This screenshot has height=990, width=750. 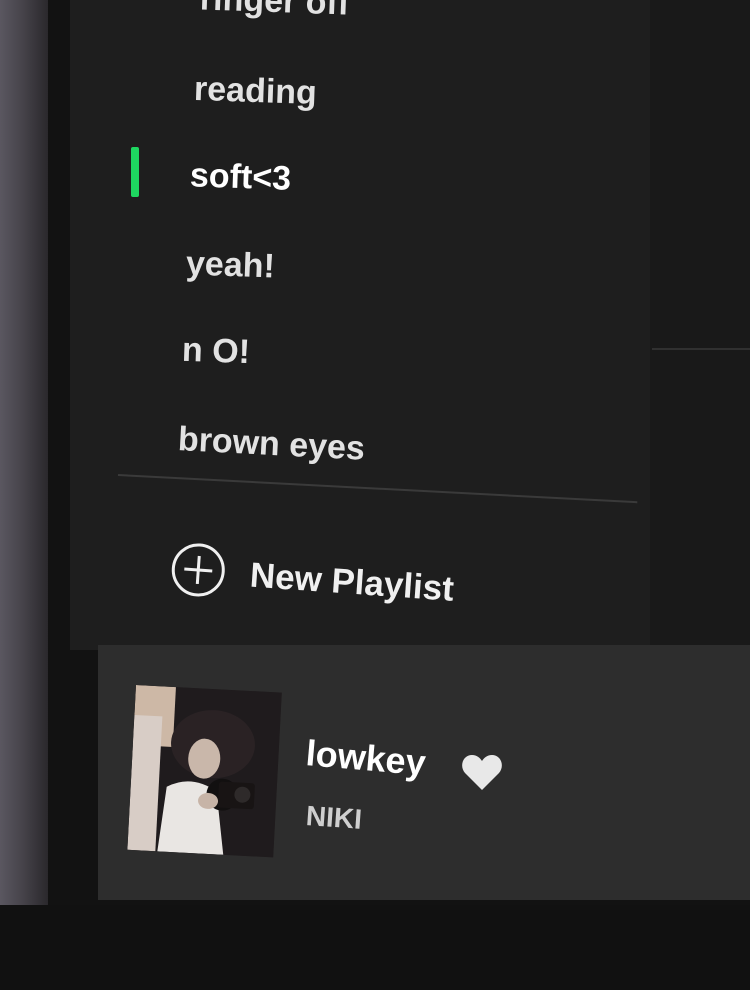 I want to click on main-panel-divider, so click(x=701, y=349).